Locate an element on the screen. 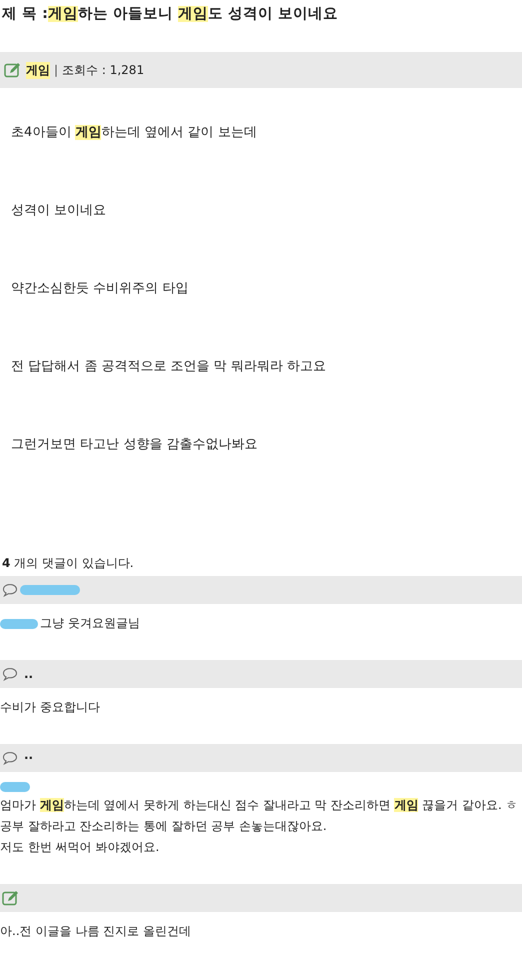 Image resolution: width=522 pixels, height=954 pixels. comment-author: .. is located at coordinates (28, 674).